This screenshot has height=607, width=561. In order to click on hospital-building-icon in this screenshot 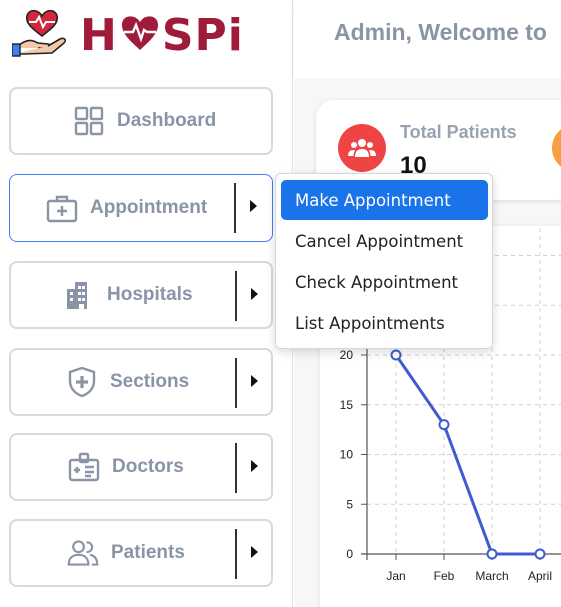, I will do `click(79, 295)`.